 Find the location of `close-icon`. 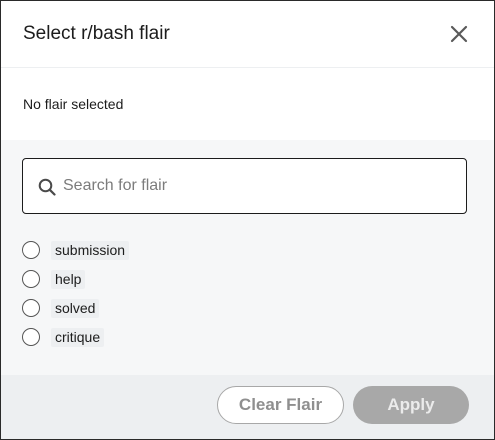

close-icon is located at coordinates (459, 34).